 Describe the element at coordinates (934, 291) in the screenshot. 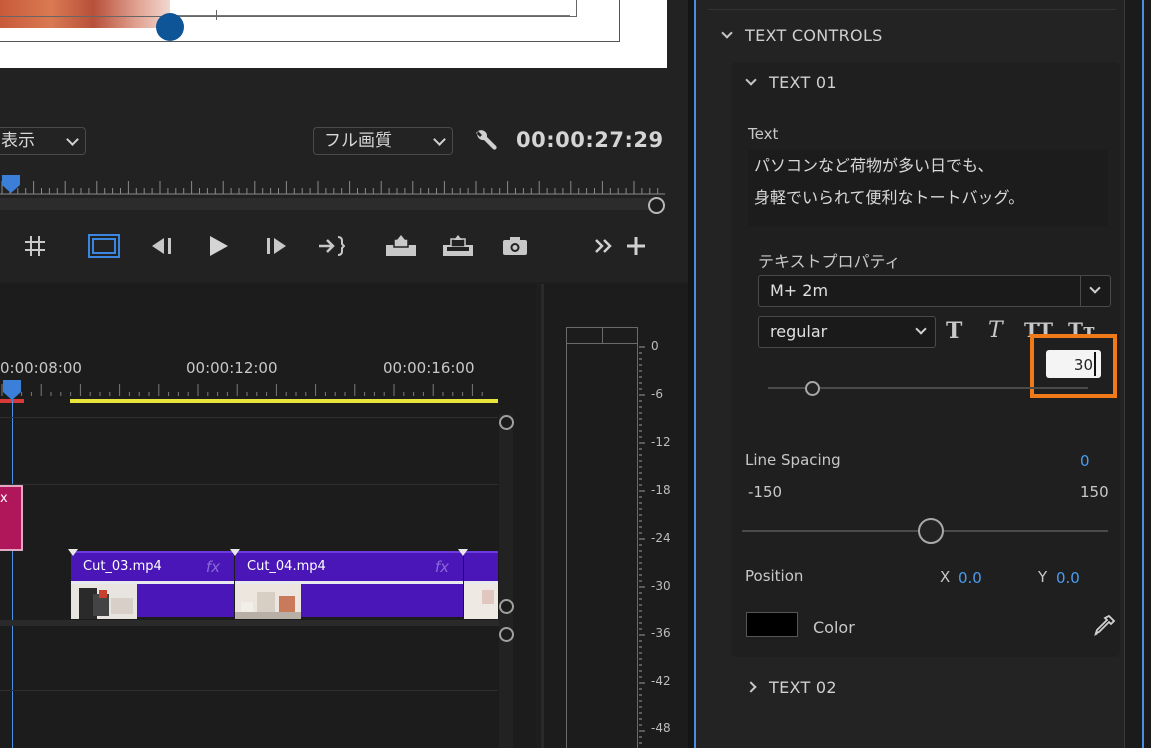

I see `font-family-select: M+ 2m` at that location.